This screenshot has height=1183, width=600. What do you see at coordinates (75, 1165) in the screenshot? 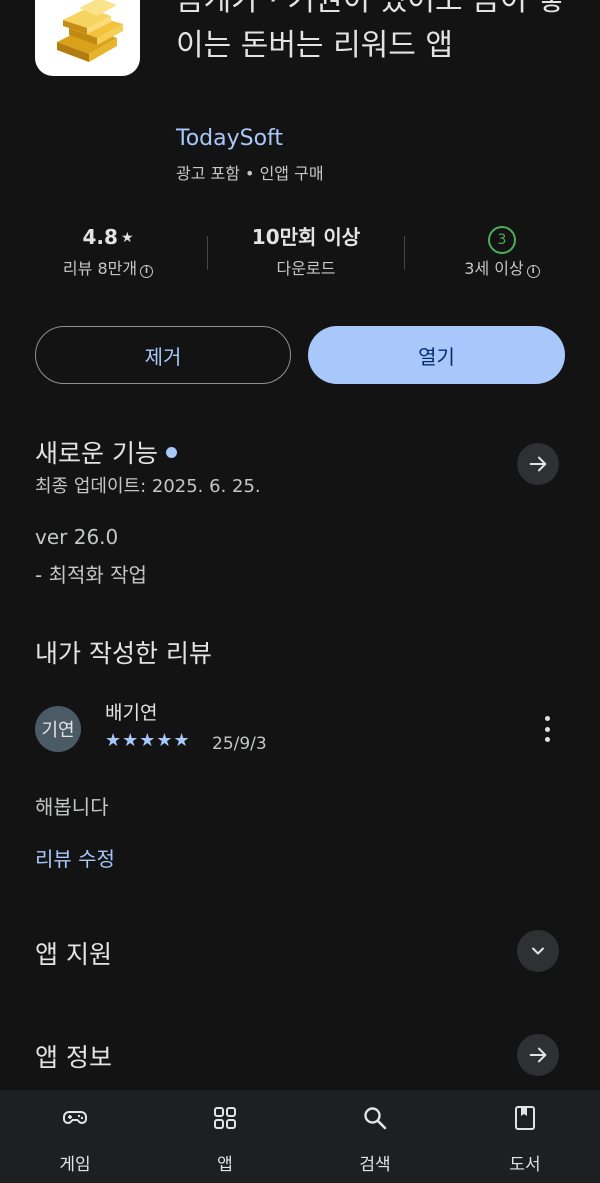
I see `nav-label-games: 게임` at bounding box center [75, 1165].